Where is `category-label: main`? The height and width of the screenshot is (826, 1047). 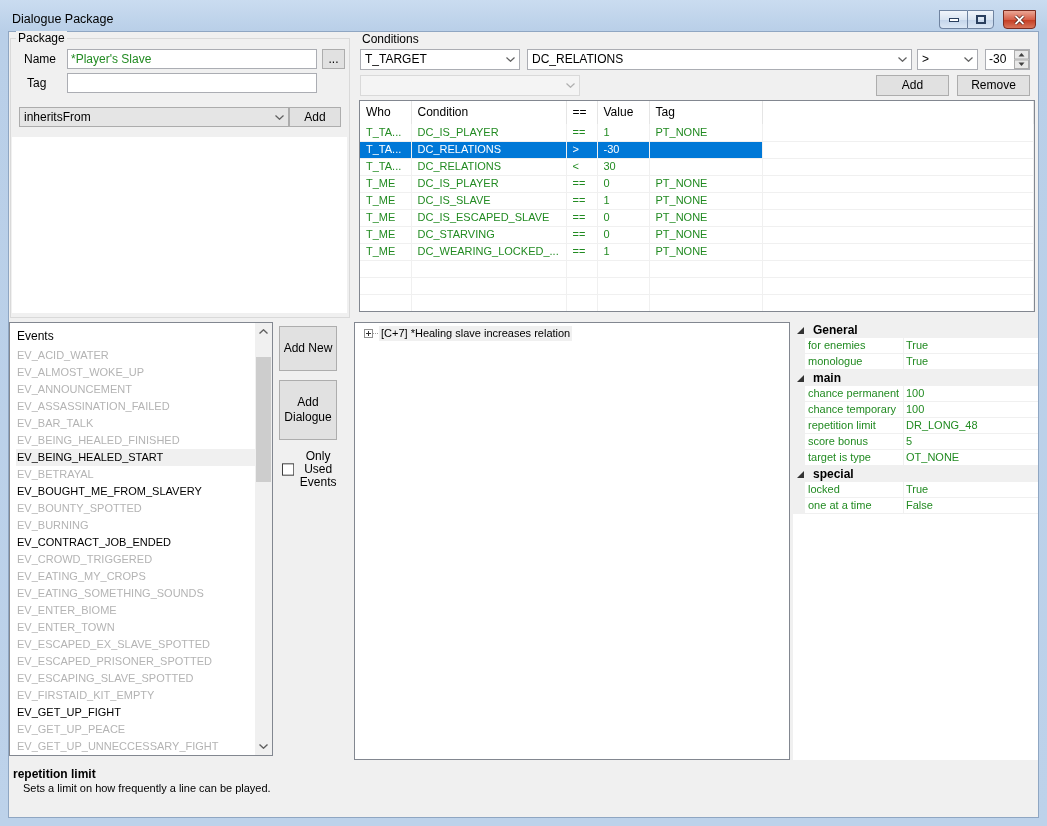 category-label: main is located at coordinates (827, 378).